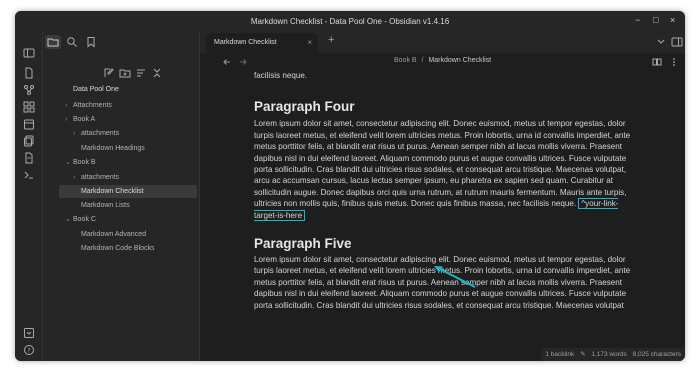 The image size is (700, 377). I want to click on edit-pencil-icon: ✎, so click(582, 354).